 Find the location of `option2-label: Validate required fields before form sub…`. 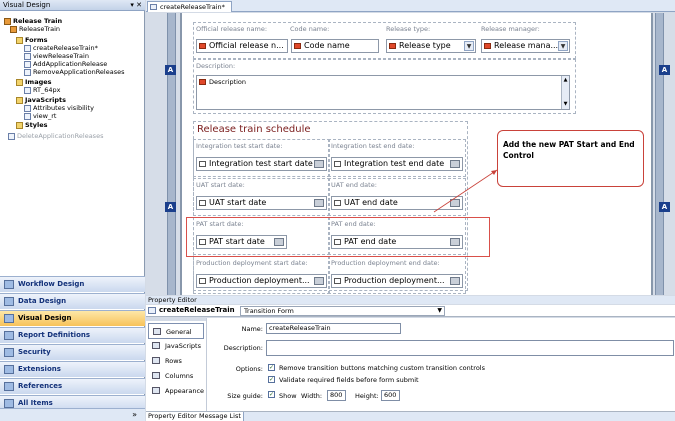

option2-label: Validate required fields before form sub… is located at coordinates (349, 380).